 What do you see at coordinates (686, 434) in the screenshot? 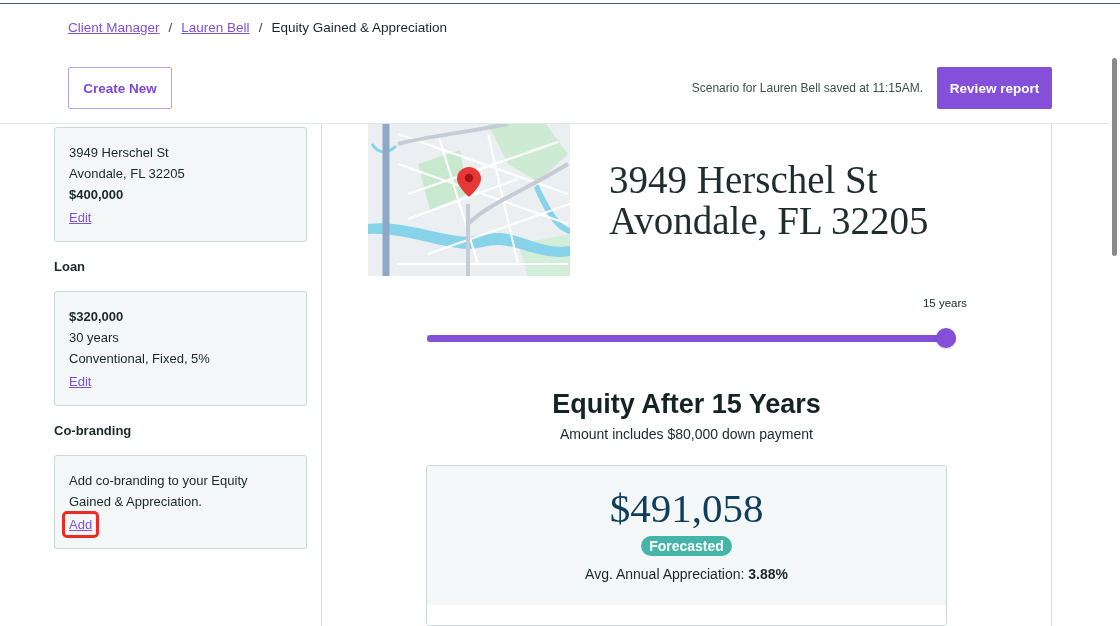
I see `equity-subtitle: Amount includes $80,000 down payment` at bounding box center [686, 434].